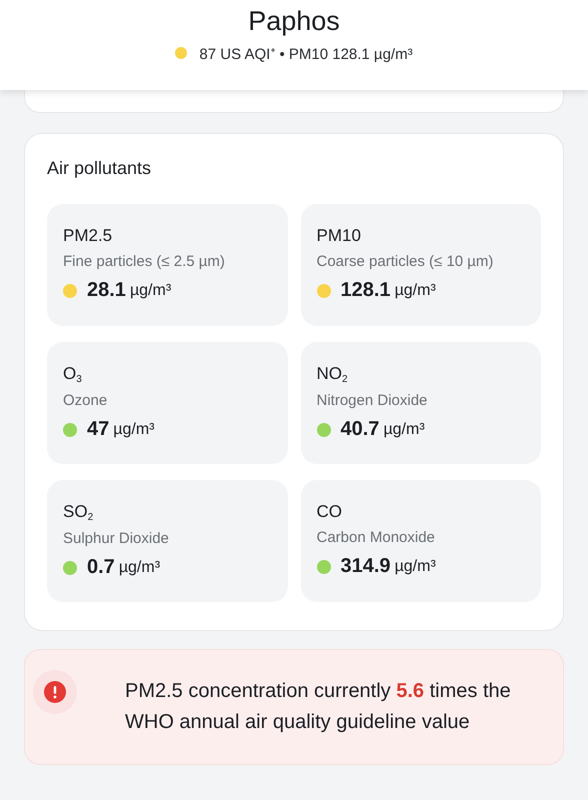 The height and width of the screenshot is (800, 588). What do you see at coordinates (365, 290) in the screenshot?
I see `pollutant-value: 128.1` at bounding box center [365, 290].